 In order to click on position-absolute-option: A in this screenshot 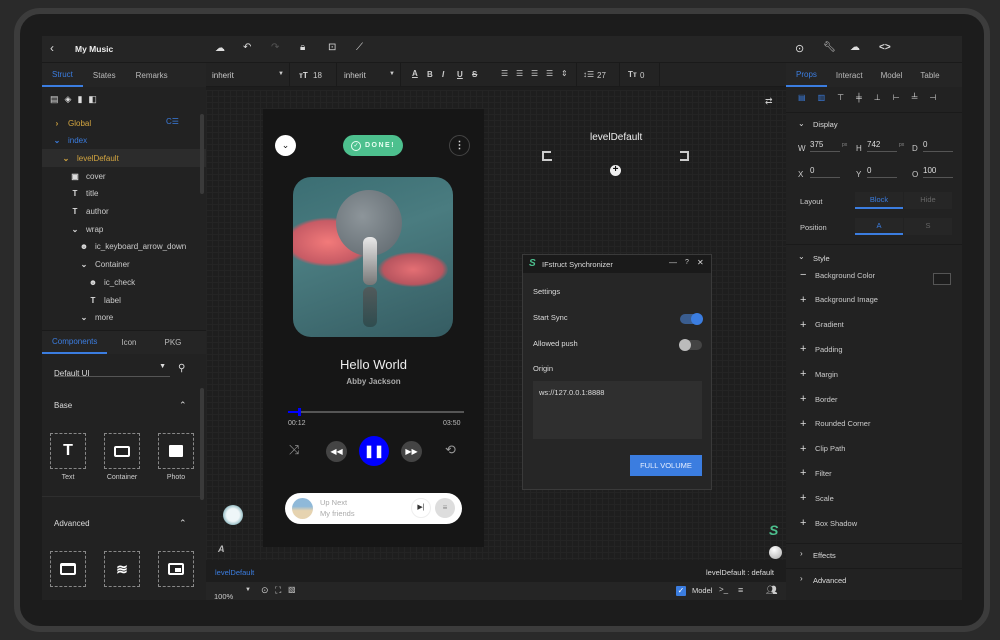, I will do `click(879, 226)`.